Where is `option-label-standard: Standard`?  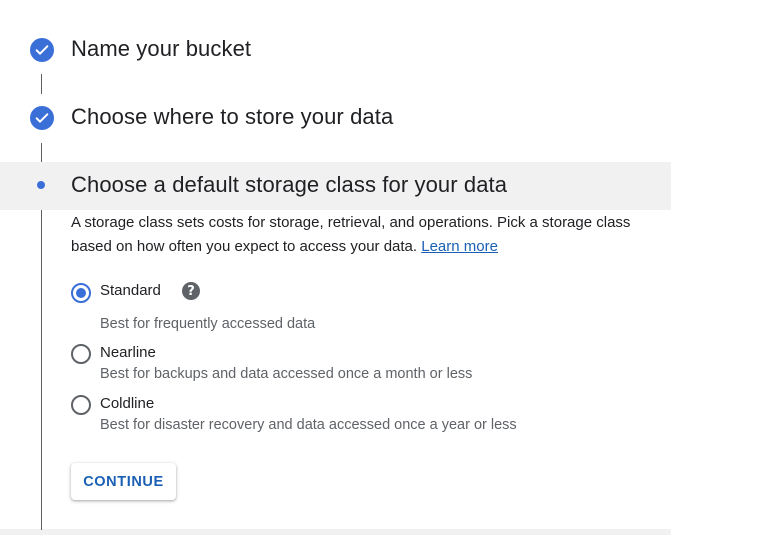 option-label-standard: Standard is located at coordinates (130, 290).